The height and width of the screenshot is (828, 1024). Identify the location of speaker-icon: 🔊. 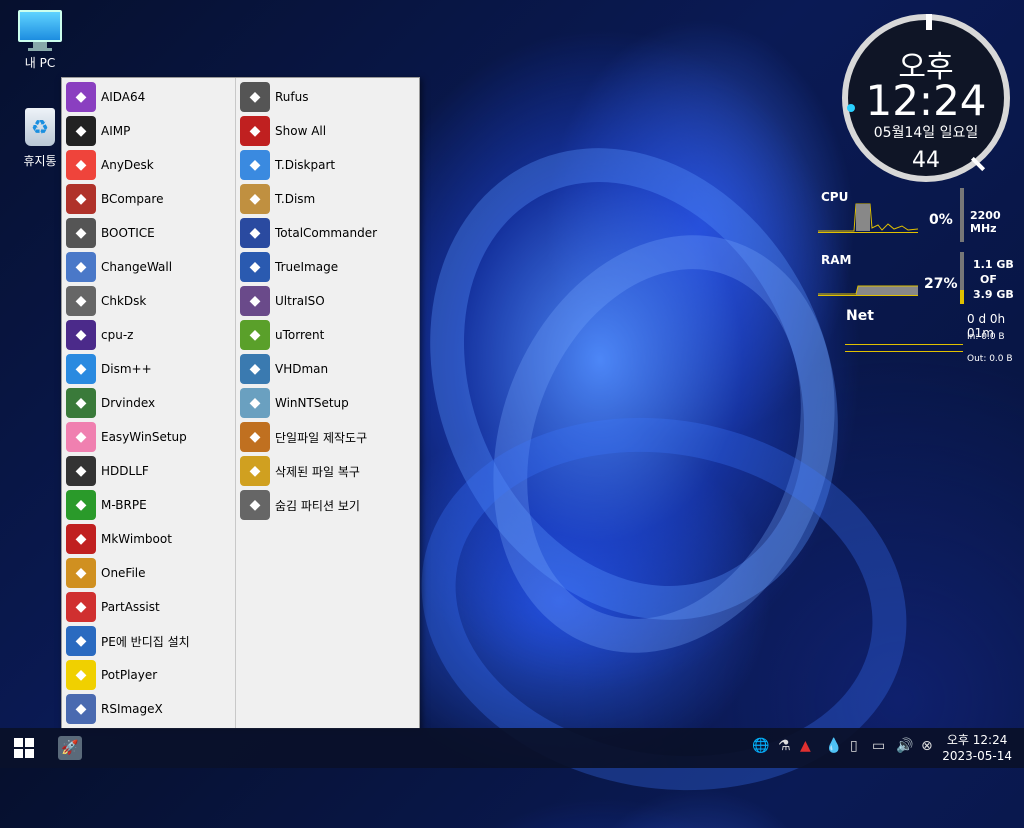
(904, 746).